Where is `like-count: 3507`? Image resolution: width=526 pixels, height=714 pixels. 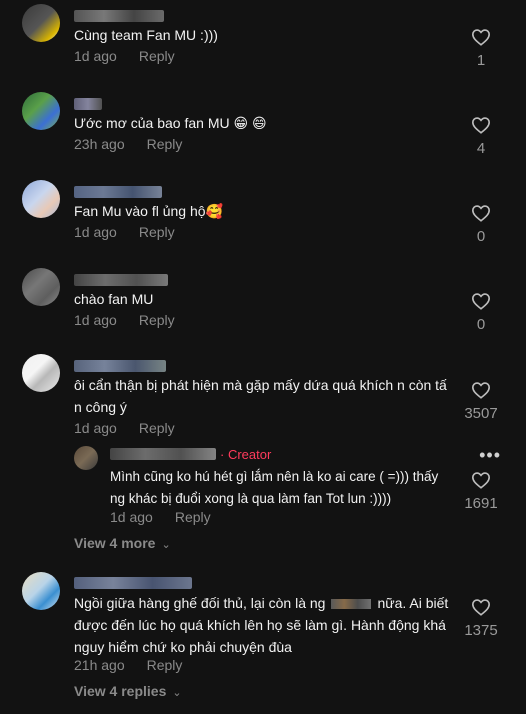 like-count: 3507 is located at coordinates (481, 413).